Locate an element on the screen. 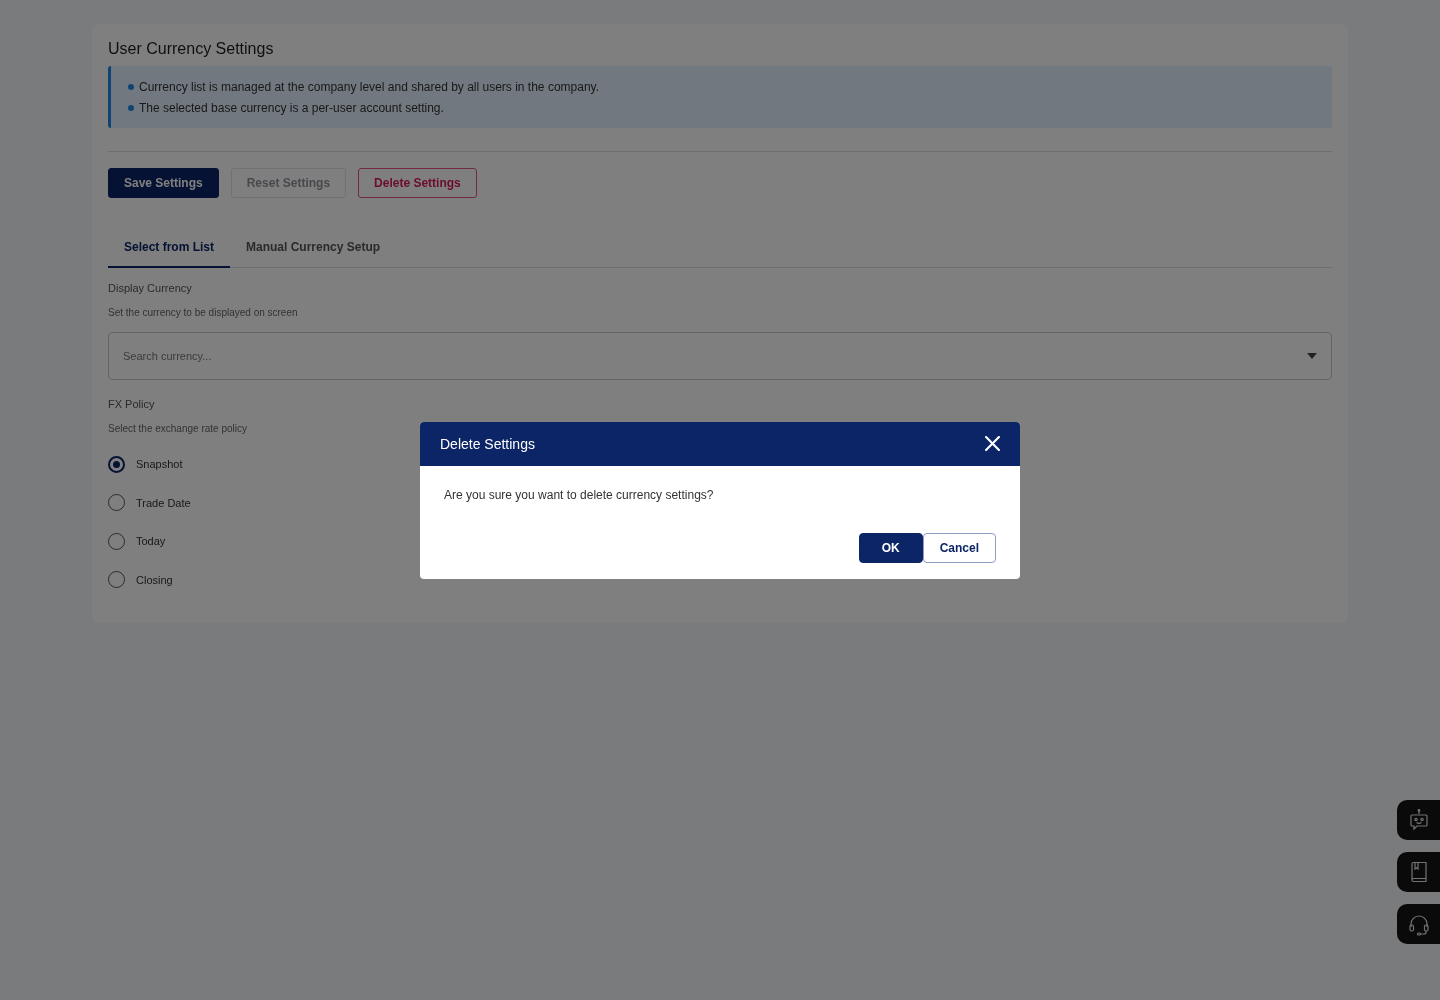 This screenshot has width=1440, height=1000. close-button is located at coordinates (992, 443).